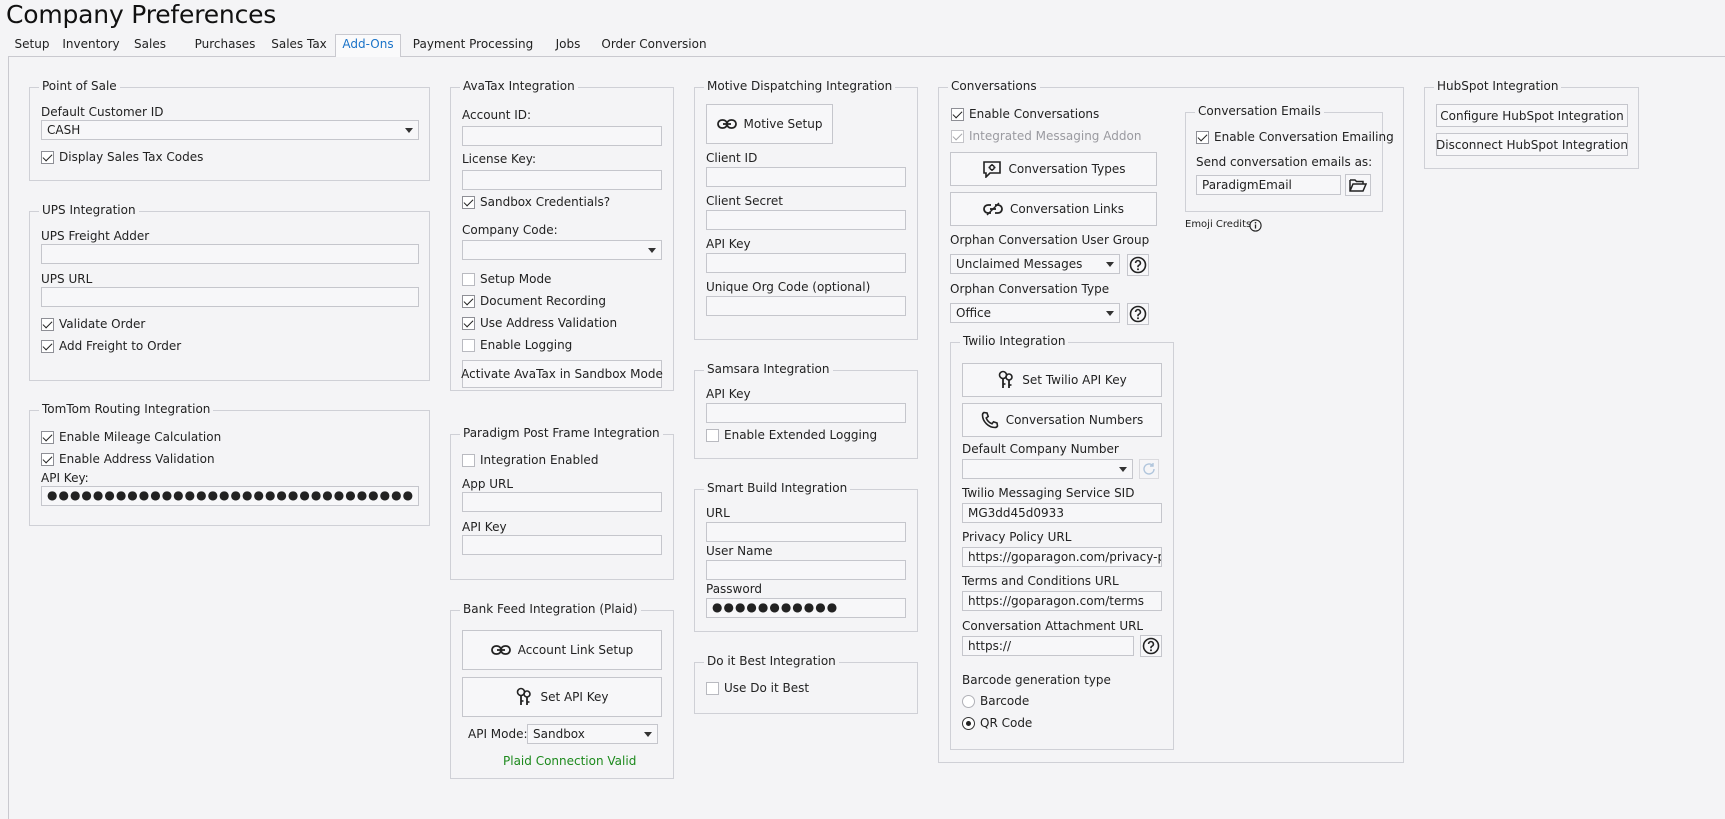 Image resolution: width=1725 pixels, height=819 pixels. I want to click on samsara-api-key-input, so click(806, 413).